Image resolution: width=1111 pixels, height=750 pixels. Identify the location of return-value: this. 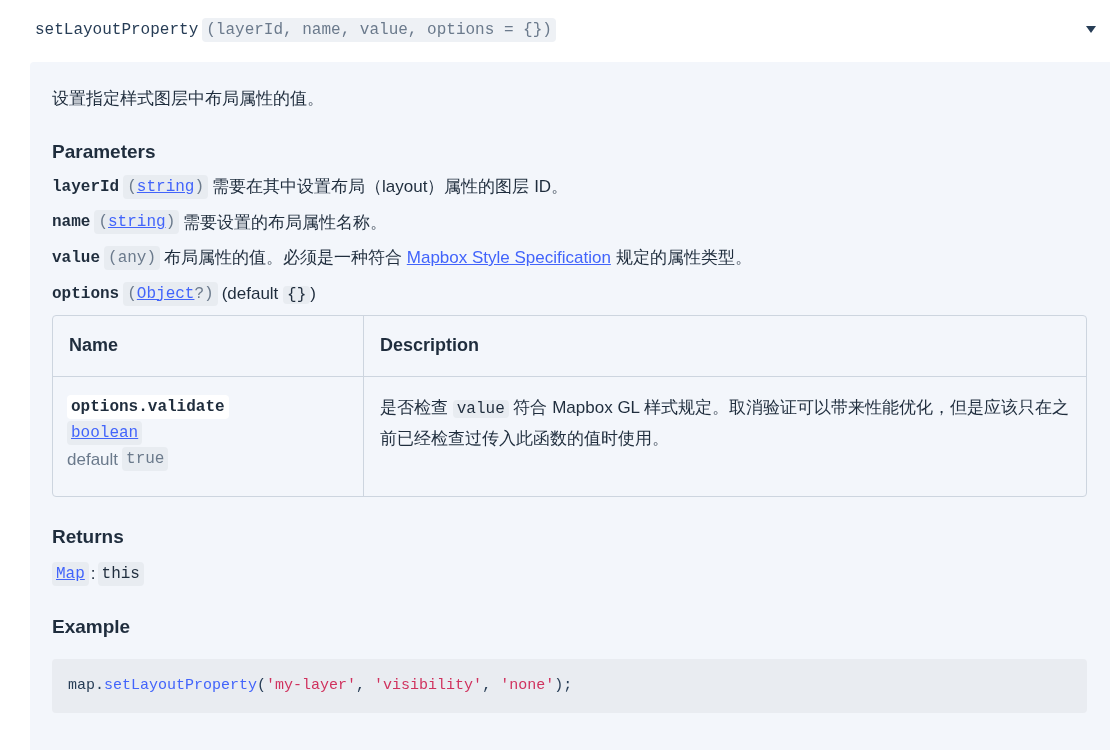
(120, 573).